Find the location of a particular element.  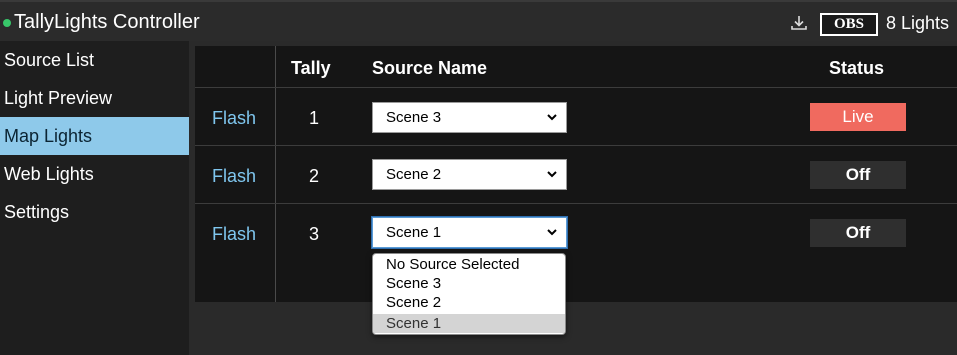

app-title: TallyLights Controller is located at coordinates (107, 22).